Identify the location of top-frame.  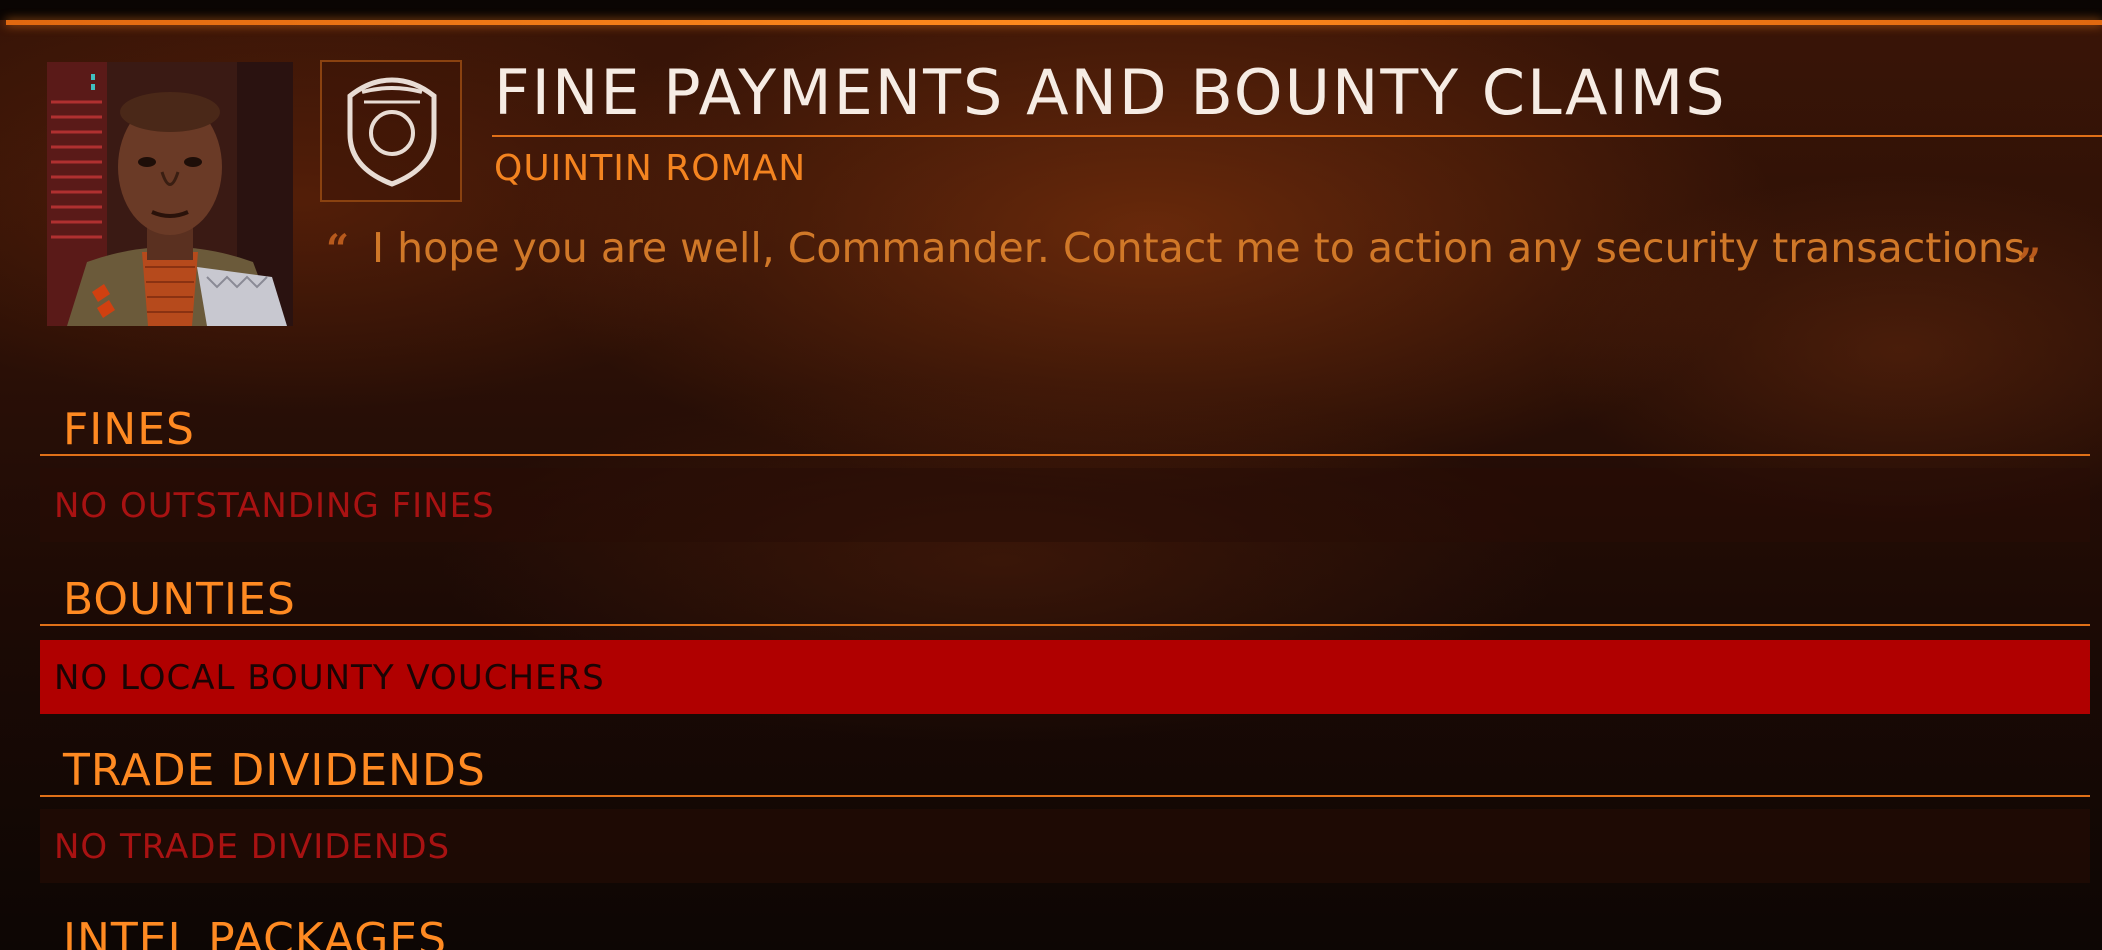
(1051, 10).